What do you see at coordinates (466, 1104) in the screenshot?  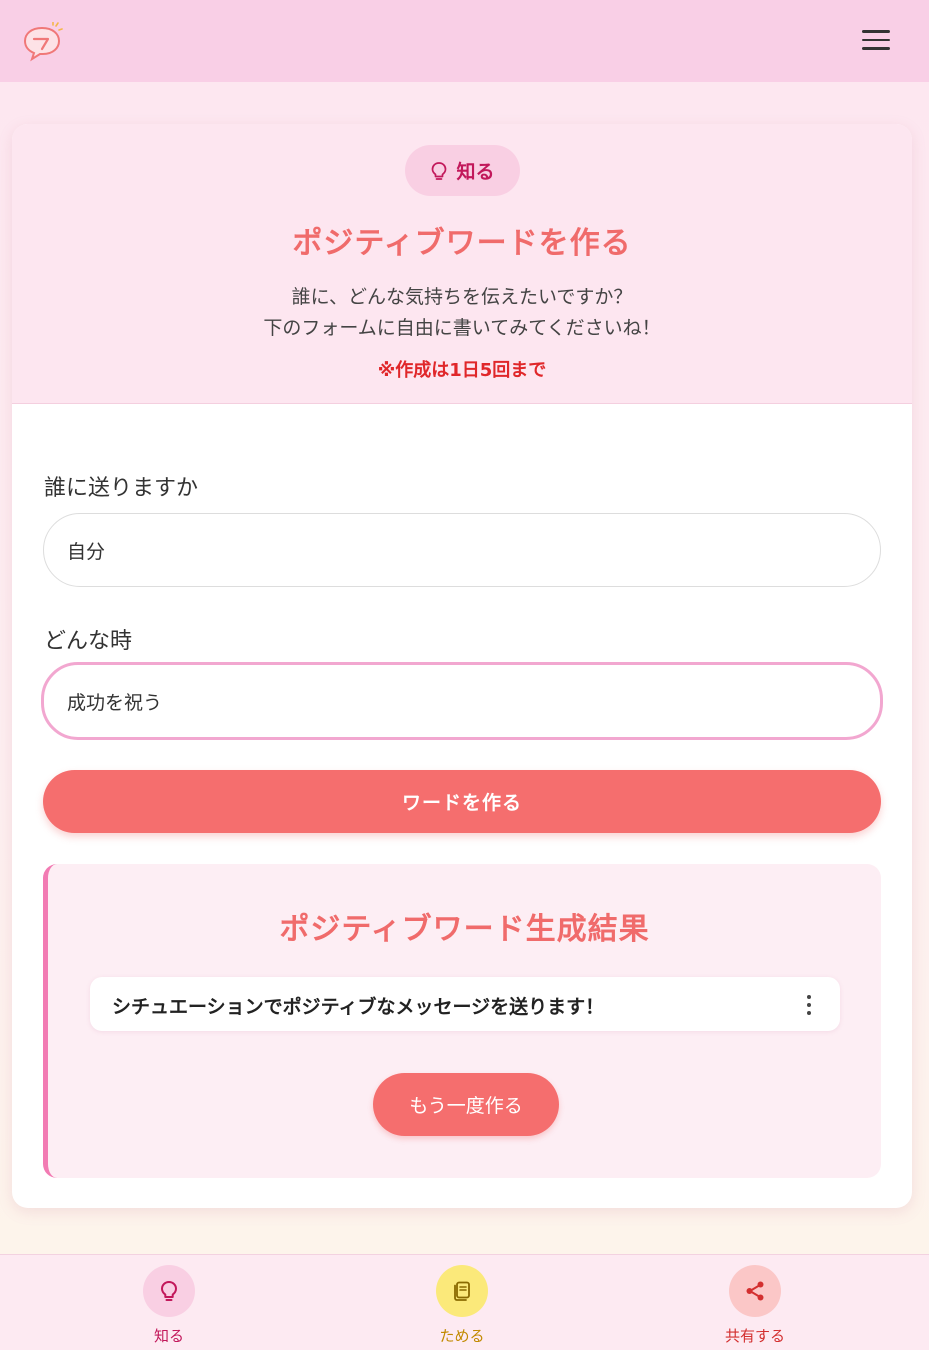 I see `retry-button: もう一度作る` at bounding box center [466, 1104].